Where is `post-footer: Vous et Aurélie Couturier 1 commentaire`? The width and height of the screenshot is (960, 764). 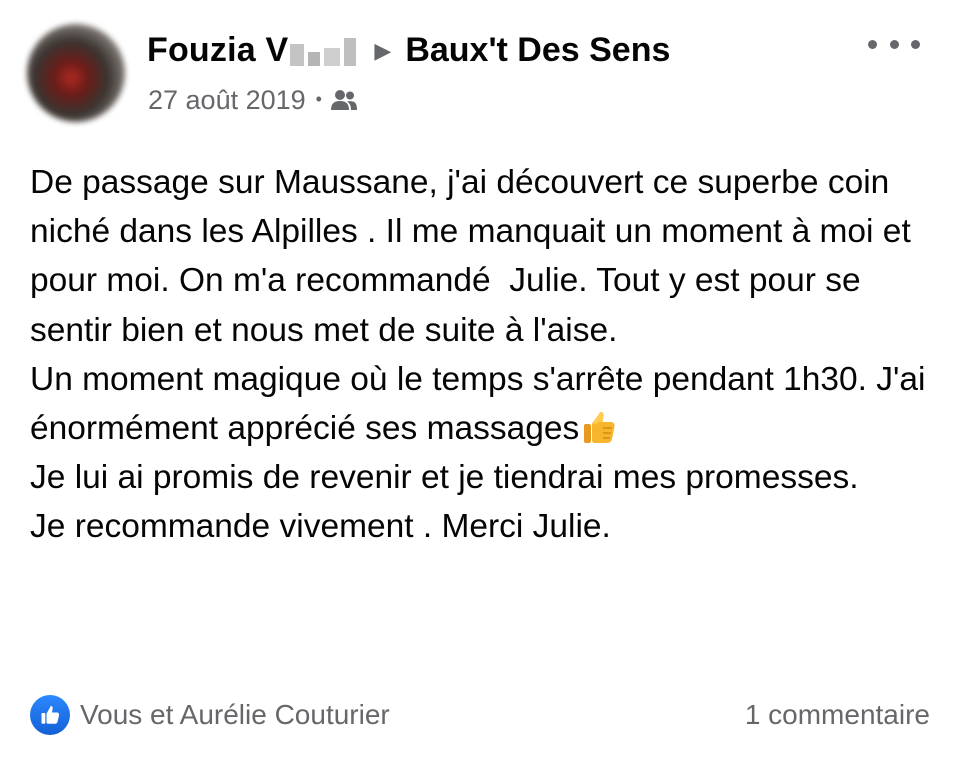 post-footer: Vous et Aurélie Couturier 1 commentaire is located at coordinates (480, 715).